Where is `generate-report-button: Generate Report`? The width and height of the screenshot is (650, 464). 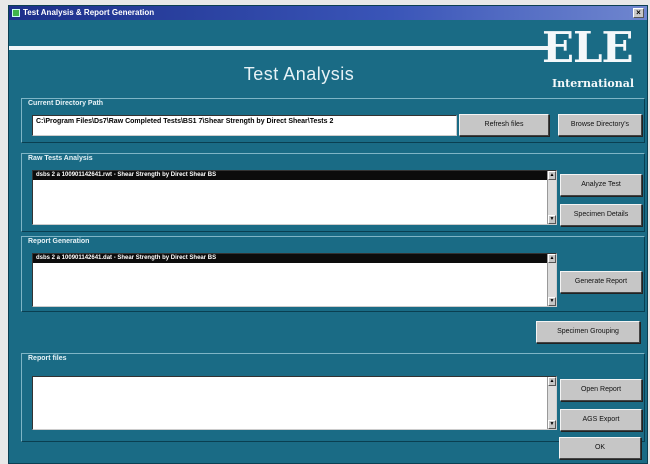 generate-report-button: Generate Report is located at coordinates (601, 282).